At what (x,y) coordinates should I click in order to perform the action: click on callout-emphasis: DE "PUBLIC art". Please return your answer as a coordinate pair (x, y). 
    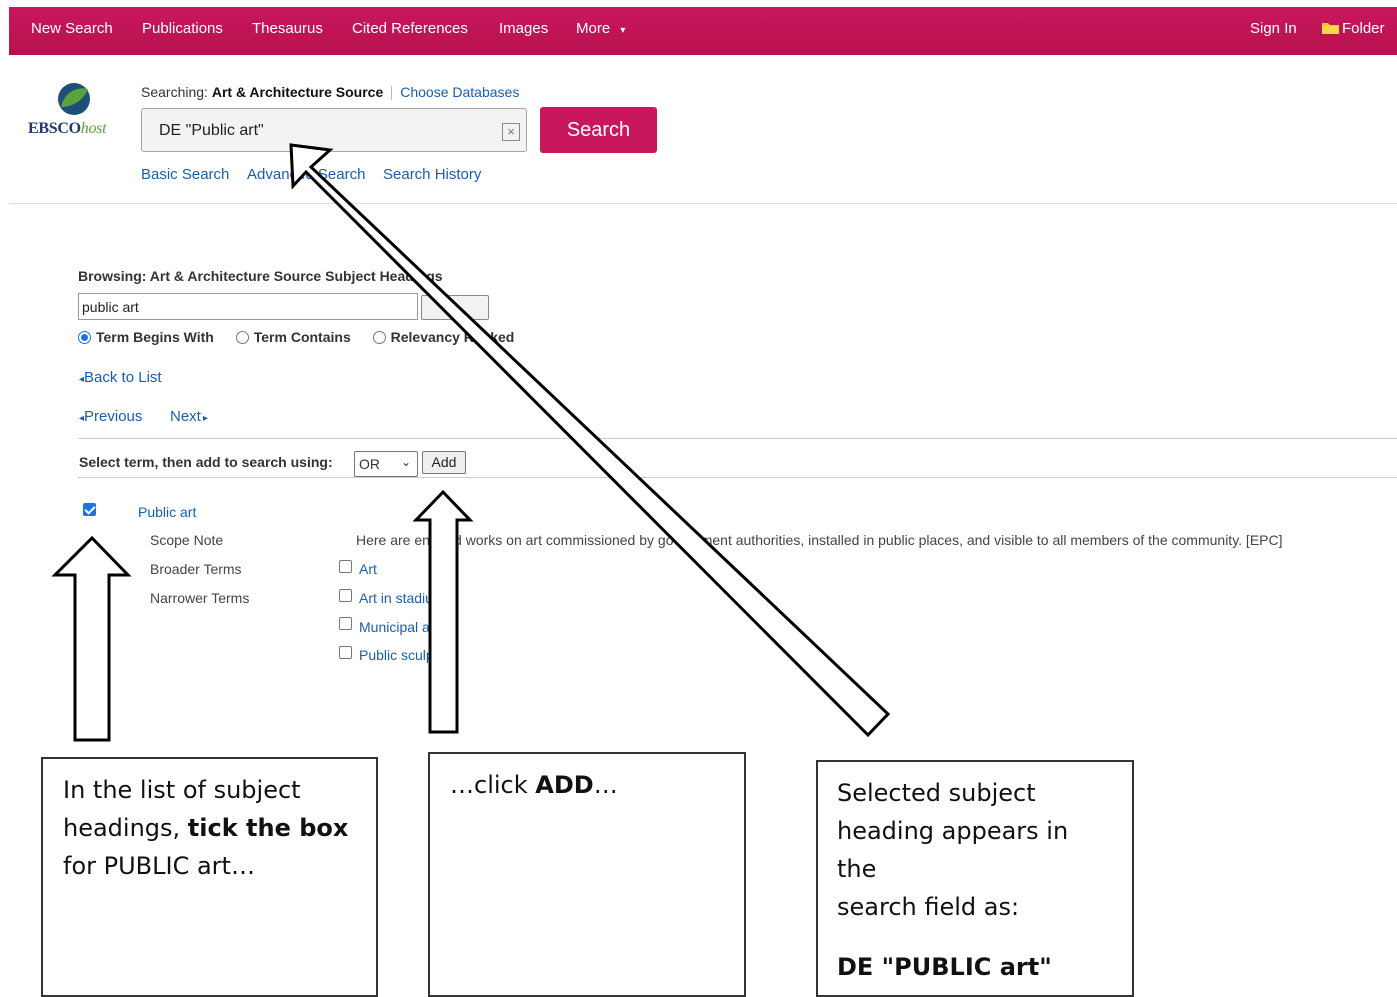
    Looking at the image, I should click on (944, 967).